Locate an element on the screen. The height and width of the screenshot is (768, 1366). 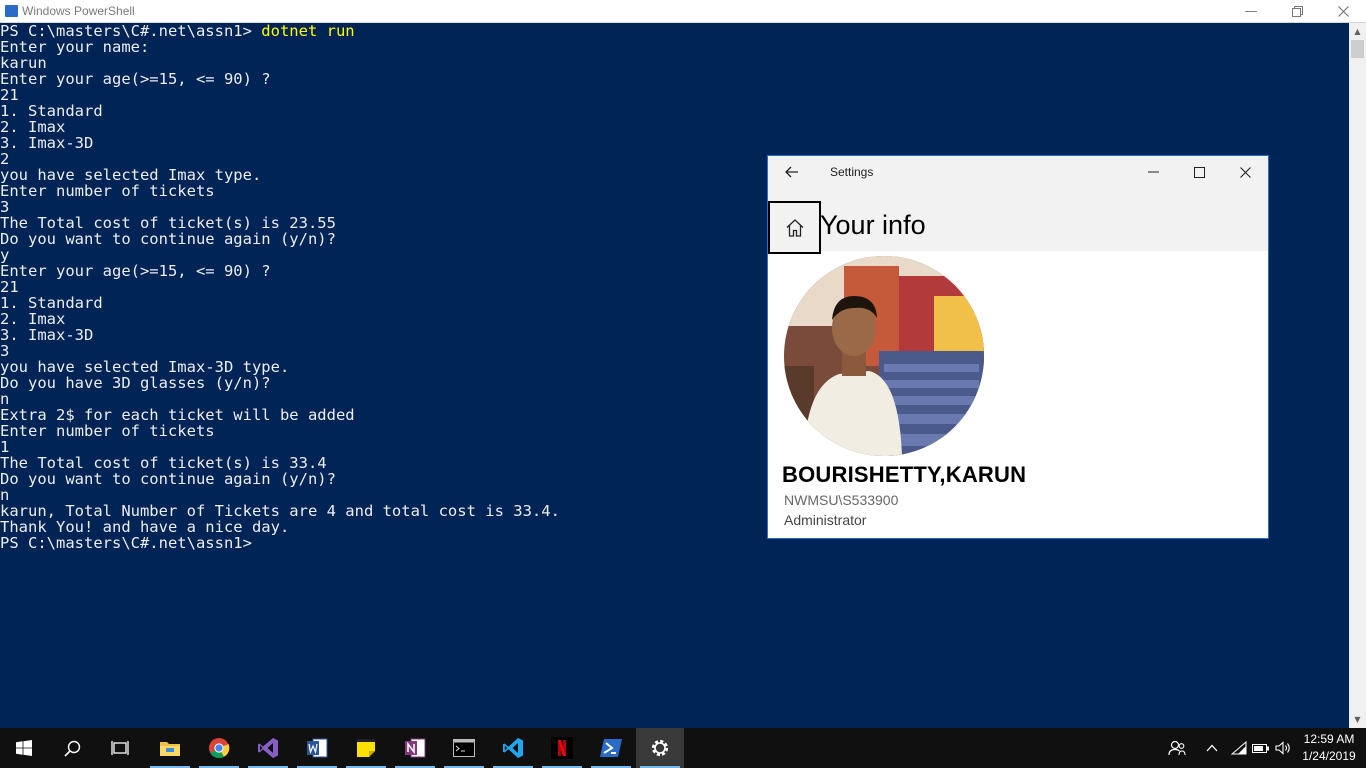
settings-button is located at coordinates (660, 748).